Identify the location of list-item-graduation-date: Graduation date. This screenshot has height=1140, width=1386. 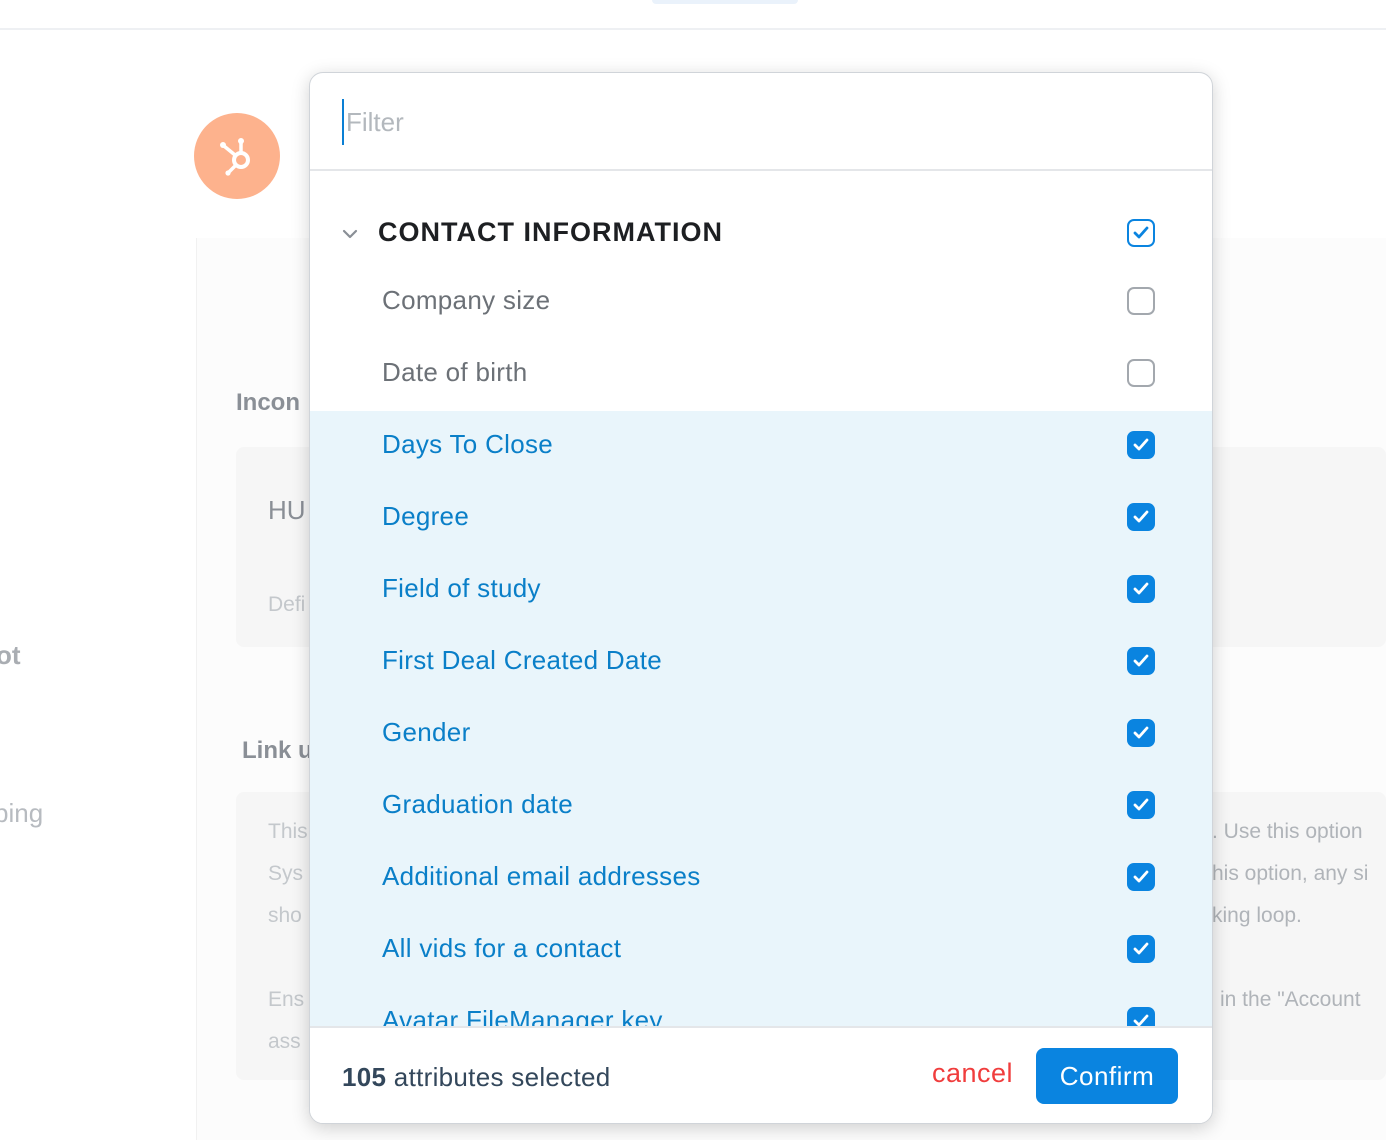
(761, 807).